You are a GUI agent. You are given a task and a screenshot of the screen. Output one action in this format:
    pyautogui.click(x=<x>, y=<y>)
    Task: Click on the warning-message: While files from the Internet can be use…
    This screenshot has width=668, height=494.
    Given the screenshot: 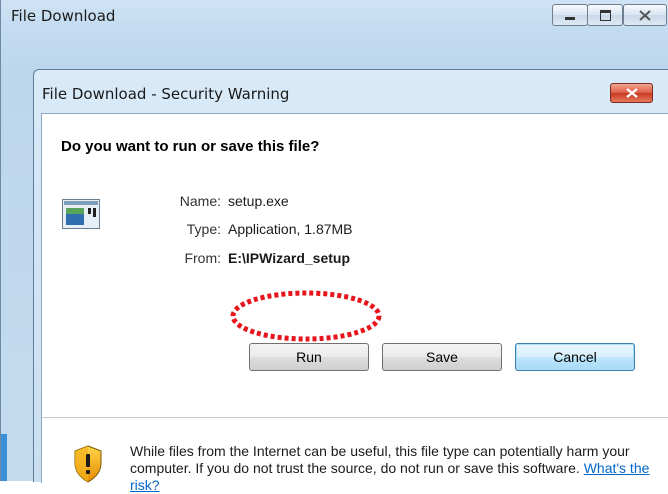 What is the action you would take?
    pyautogui.click(x=390, y=468)
    